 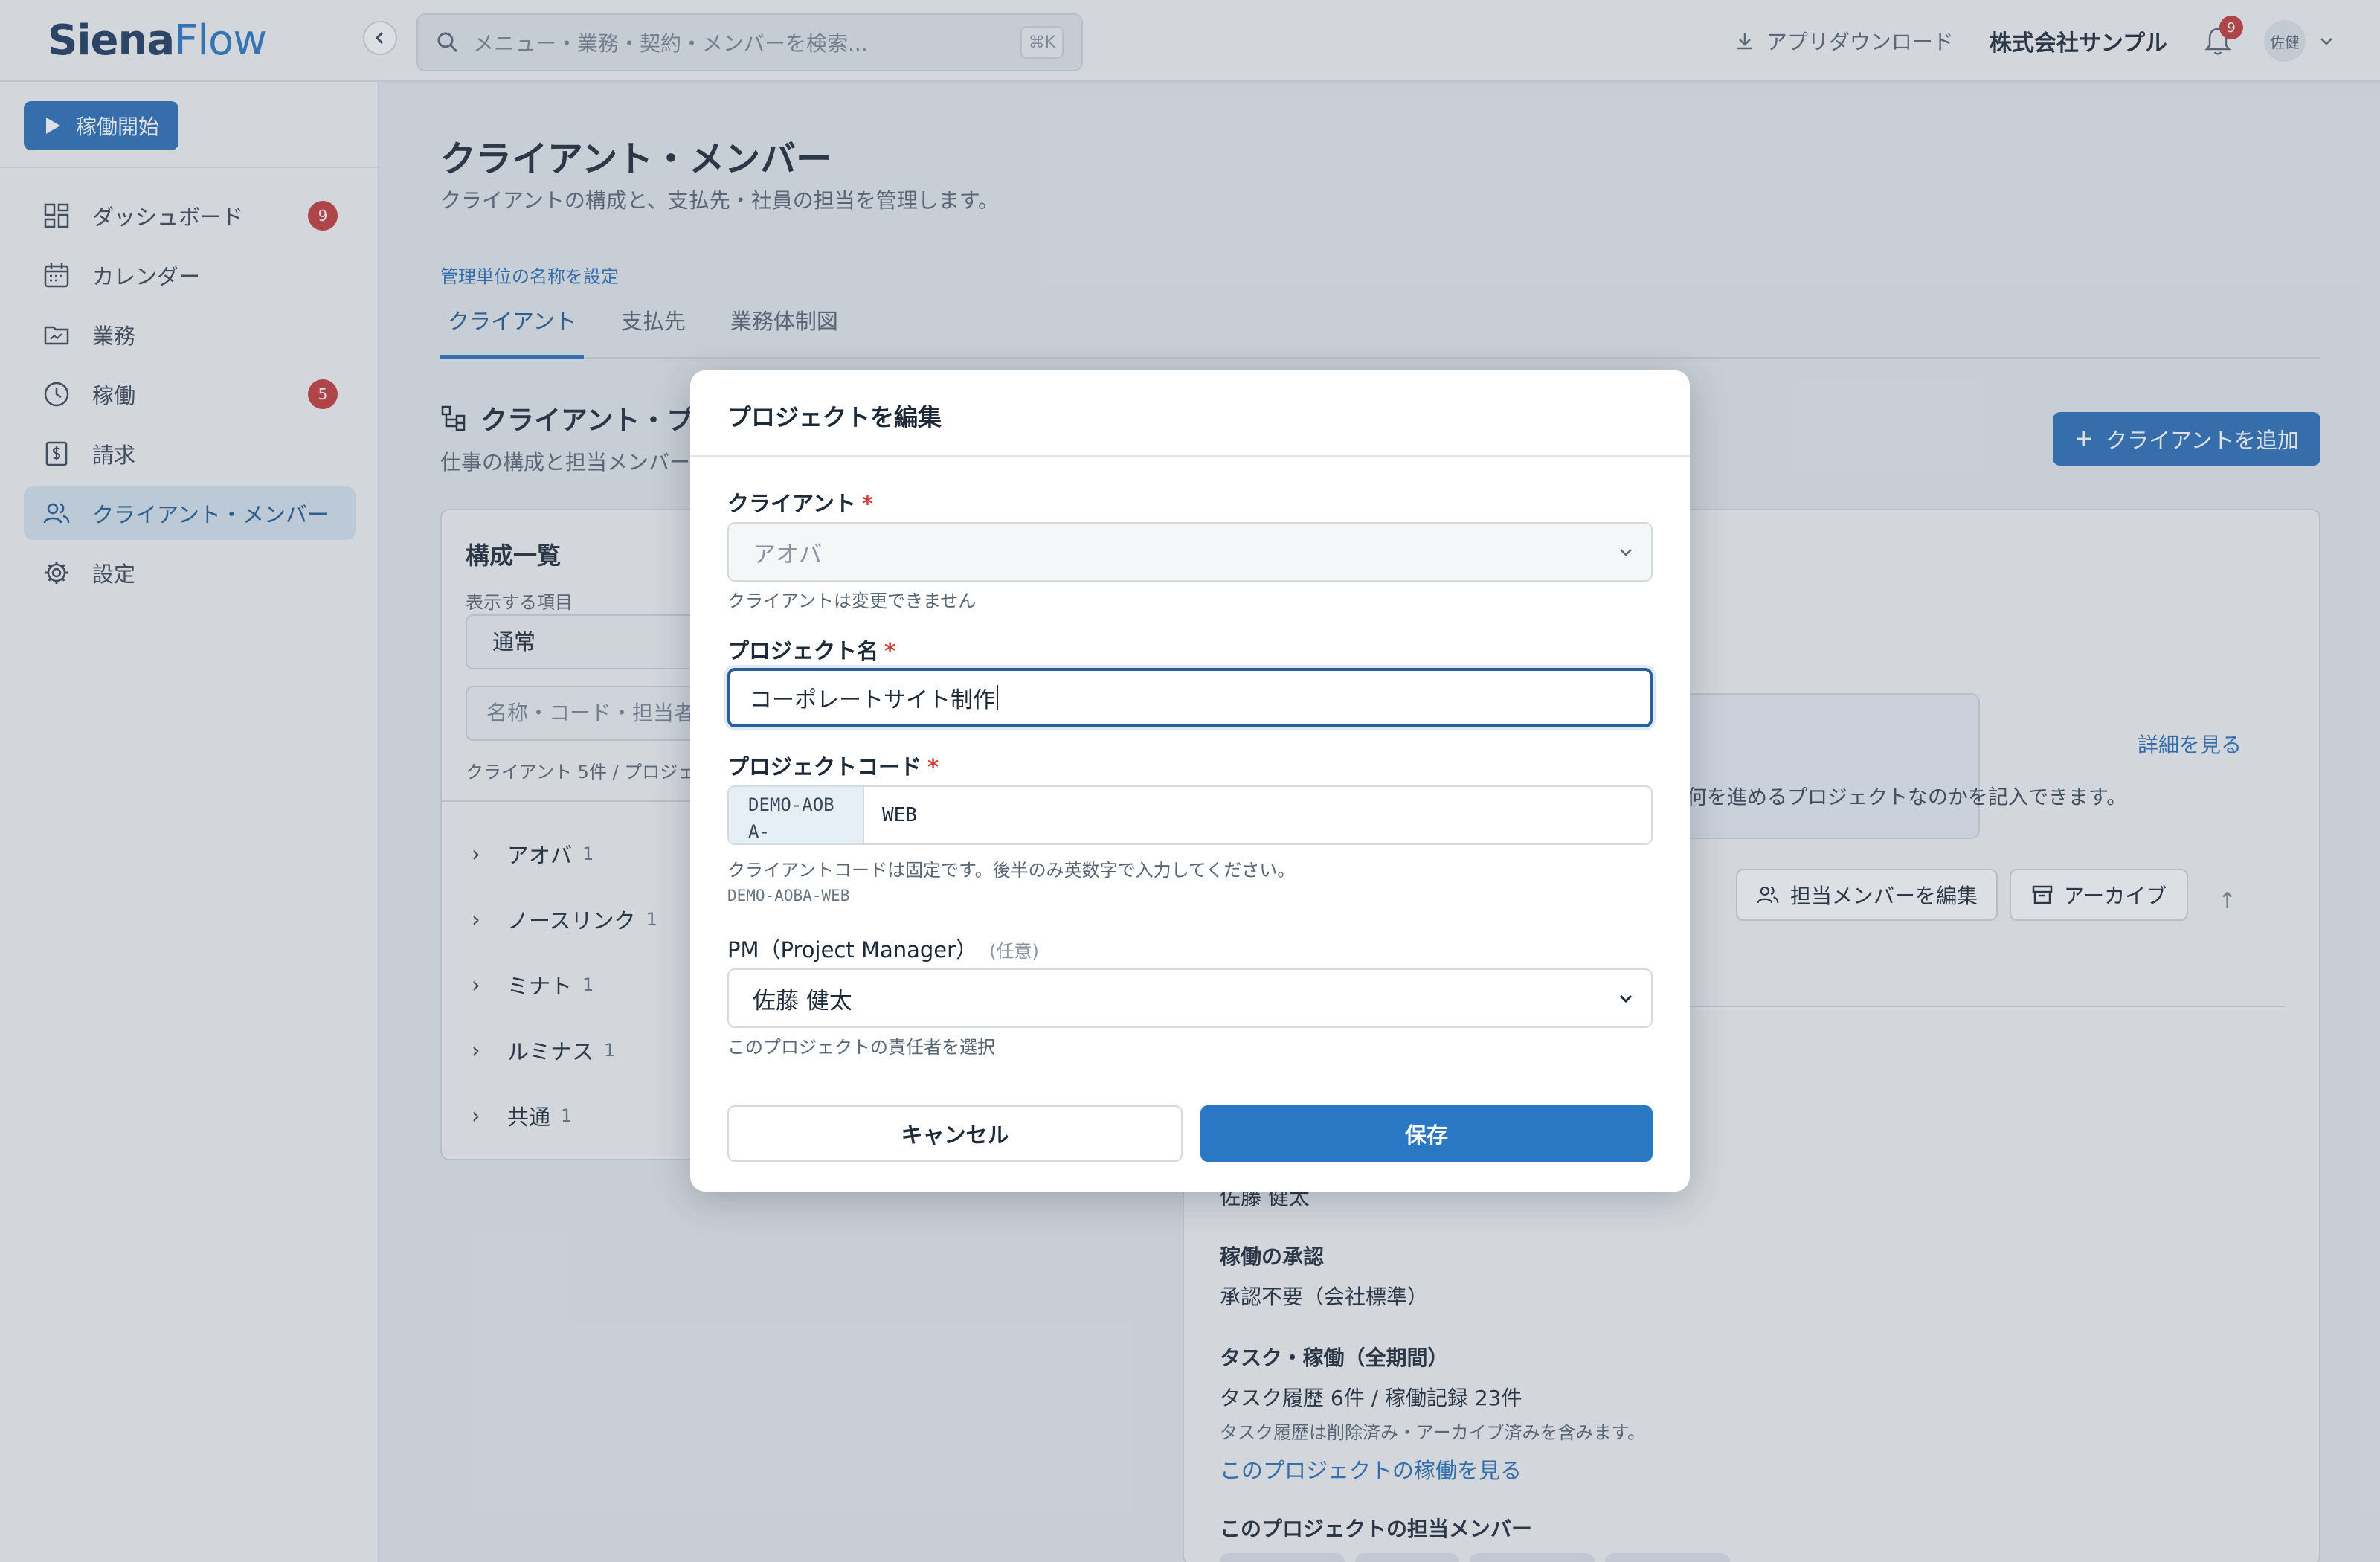 What do you see at coordinates (1190, 998) in the screenshot?
I see `pm-select: 佐藤 健太` at bounding box center [1190, 998].